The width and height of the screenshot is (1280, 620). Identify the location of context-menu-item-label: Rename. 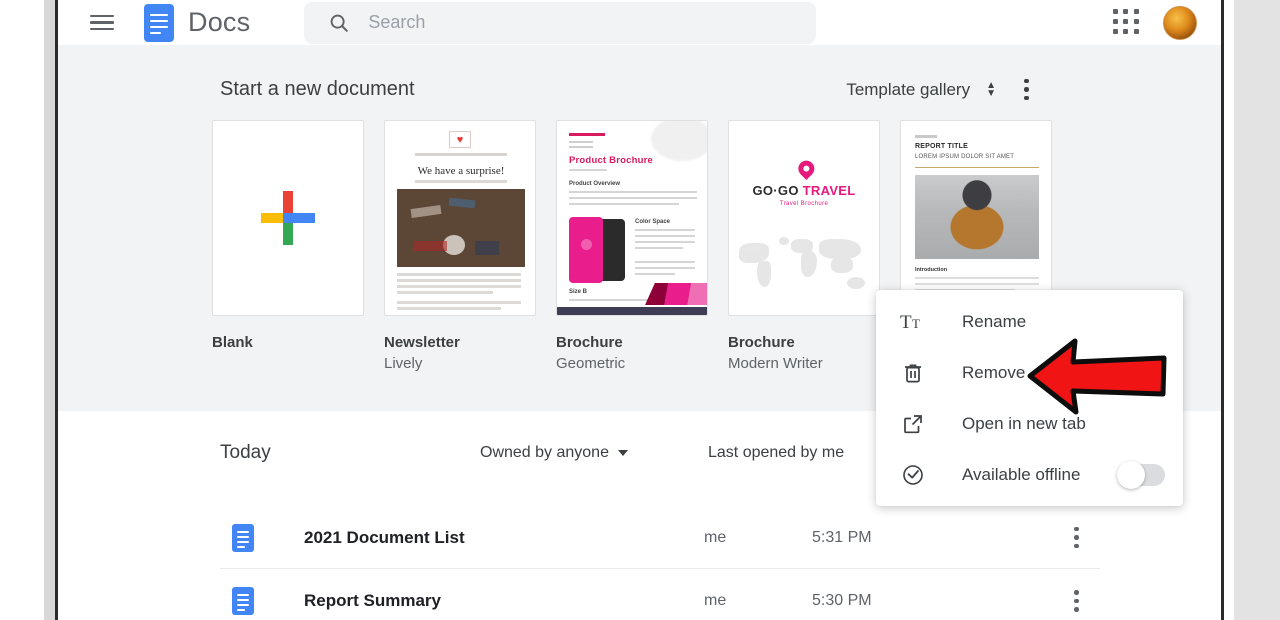
(994, 321).